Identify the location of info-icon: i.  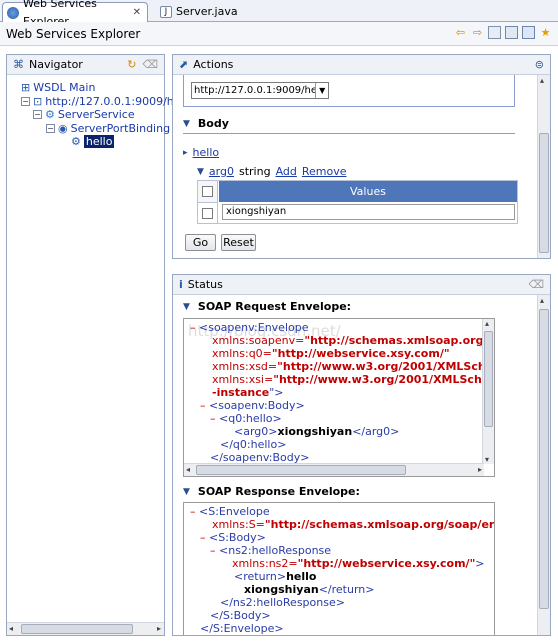
(181, 284).